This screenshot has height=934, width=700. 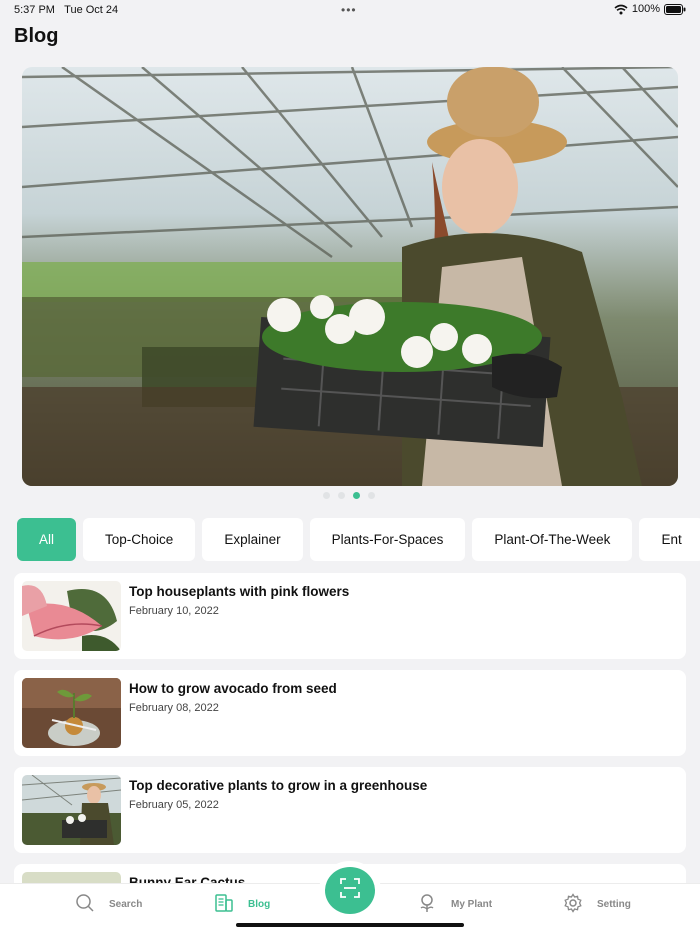 I want to click on post-date: February 10, 2022, so click(x=174, y=611).